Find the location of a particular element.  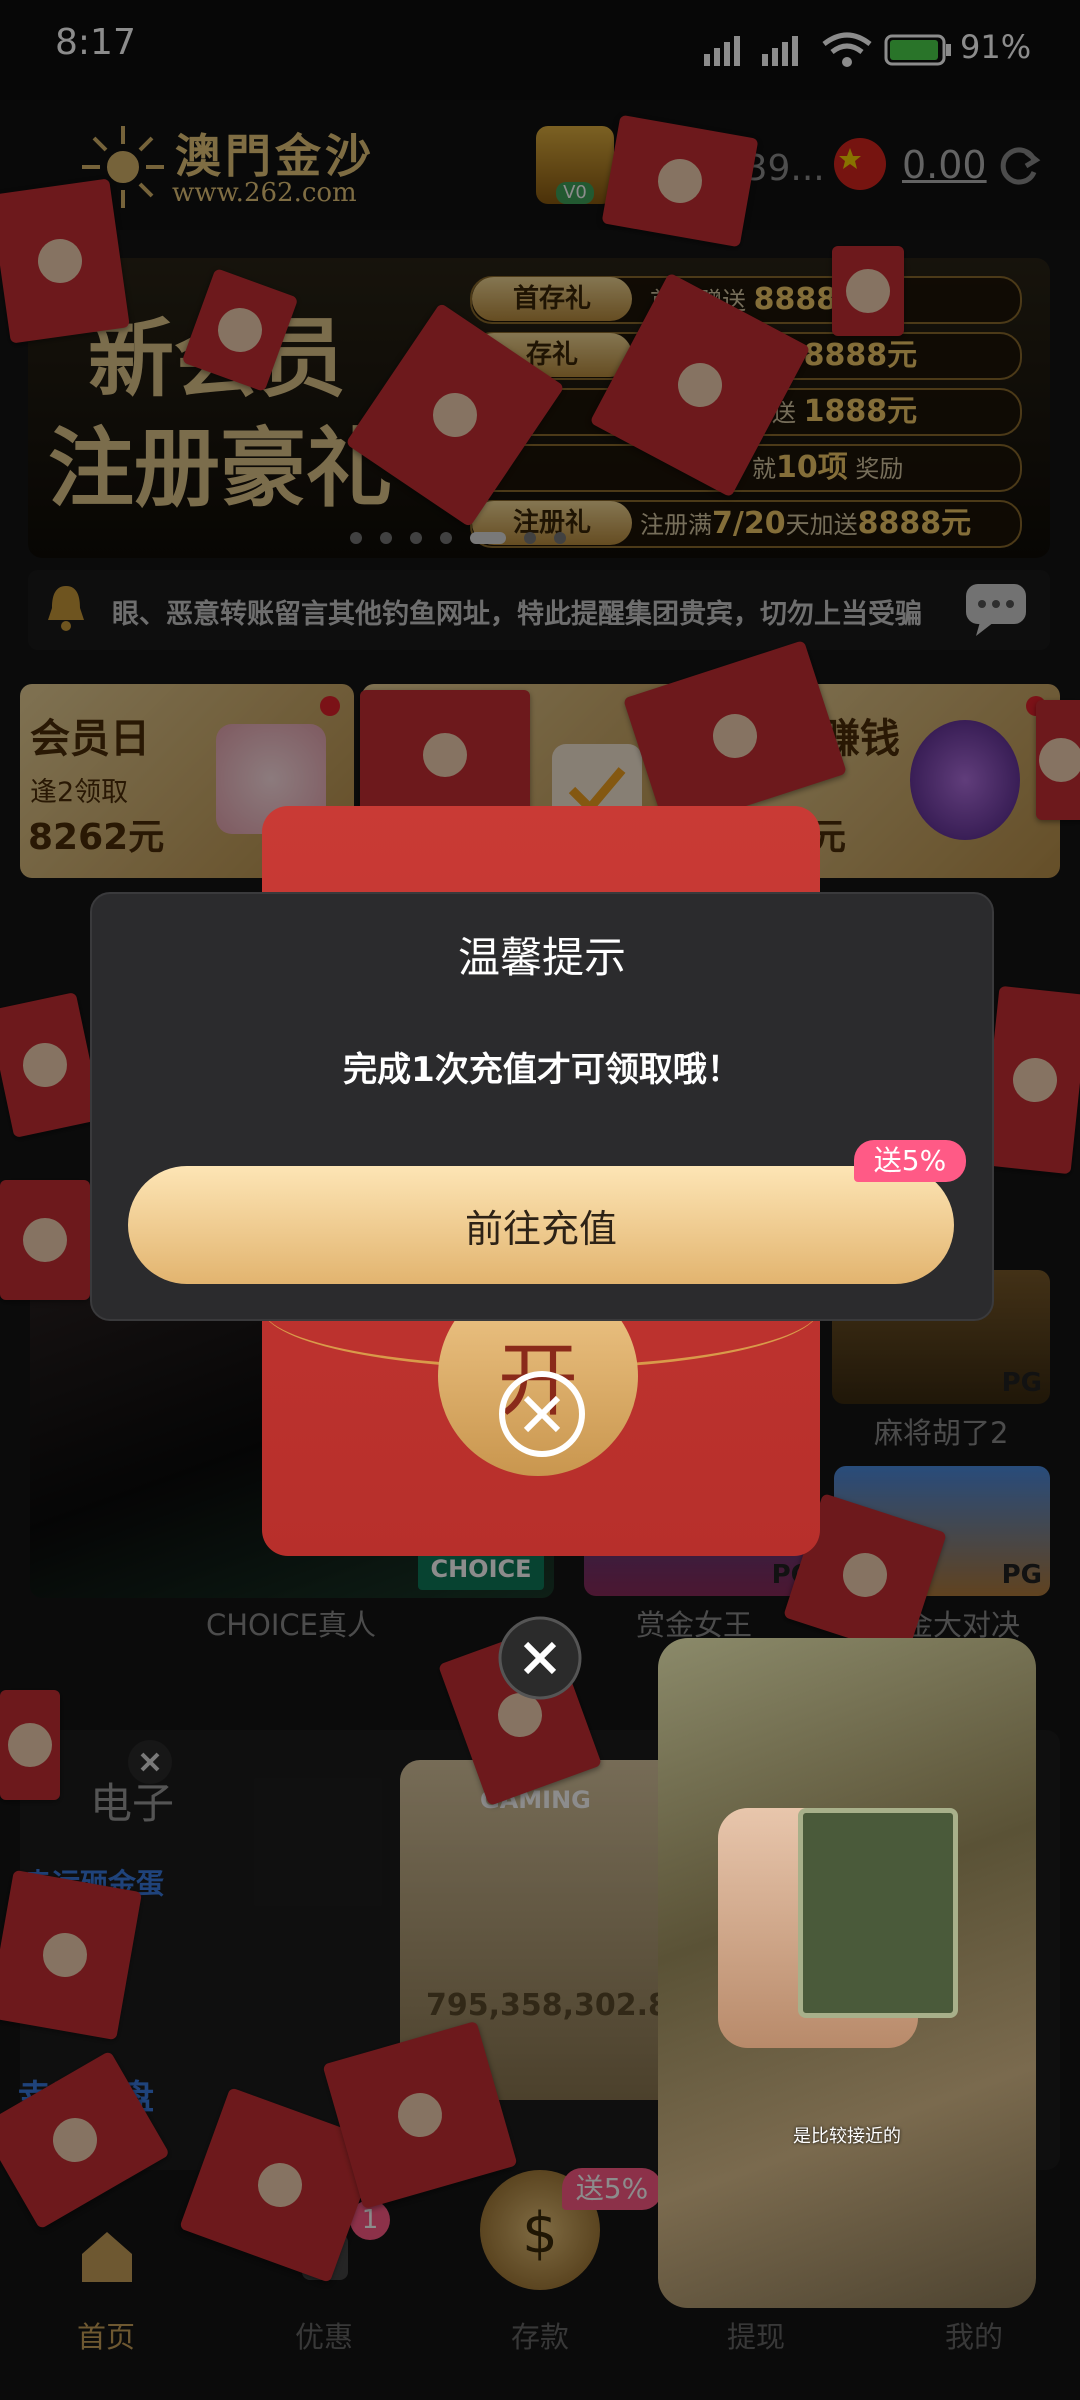

video-compact-image is located at coordinates (878, 1913).